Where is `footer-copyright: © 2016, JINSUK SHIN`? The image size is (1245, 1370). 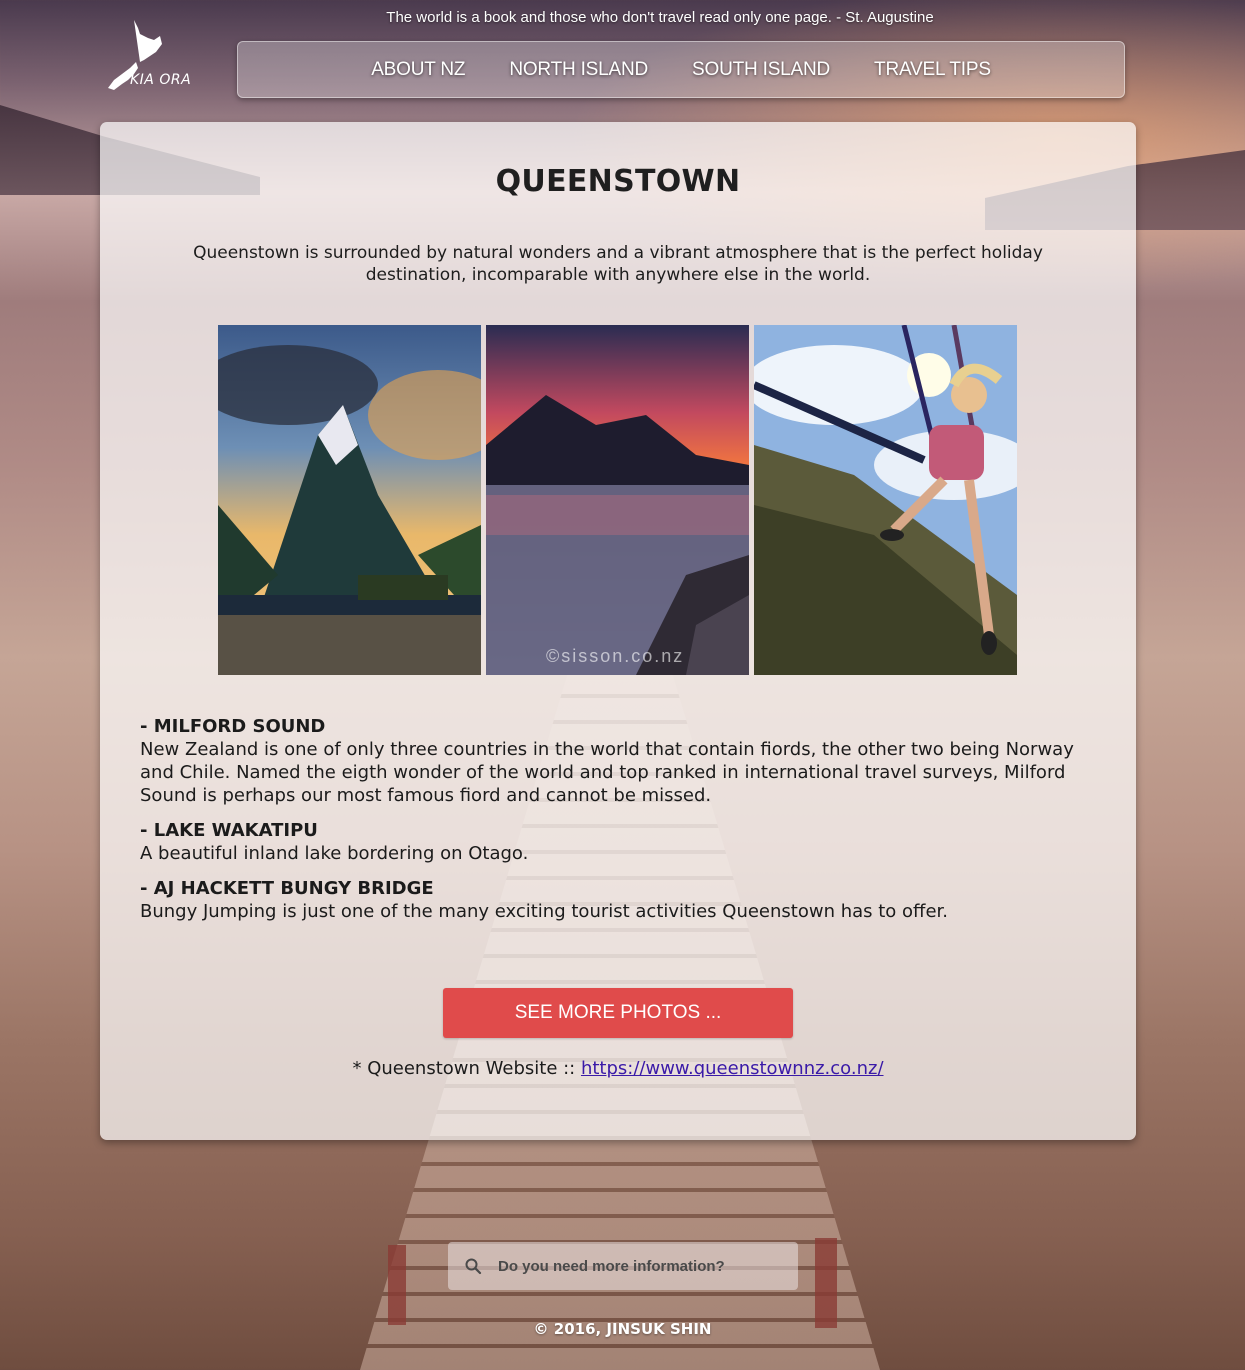 footer-copyright: © 2016, JINSUK SHIN is located at coordinates (622, 1329).